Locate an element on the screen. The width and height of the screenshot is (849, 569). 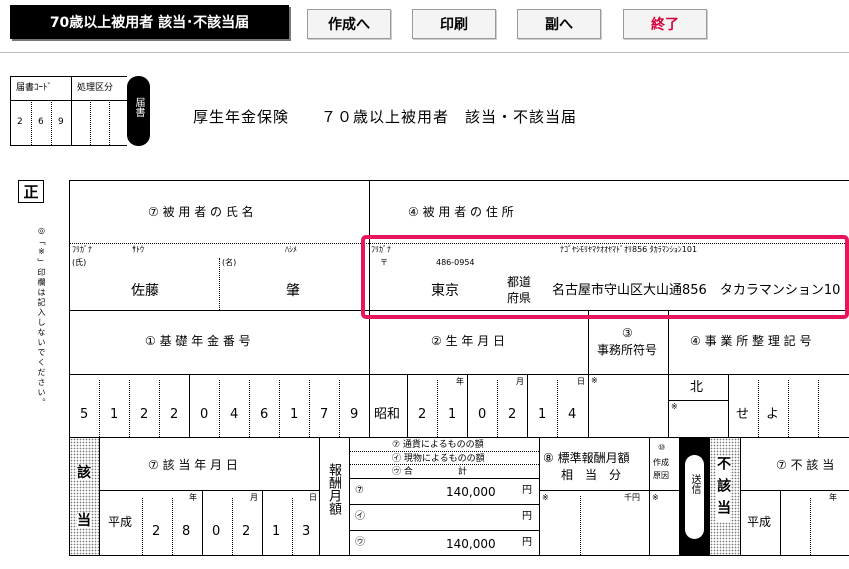
birth-digit-1: 2 is located at coordinates (422, 414).